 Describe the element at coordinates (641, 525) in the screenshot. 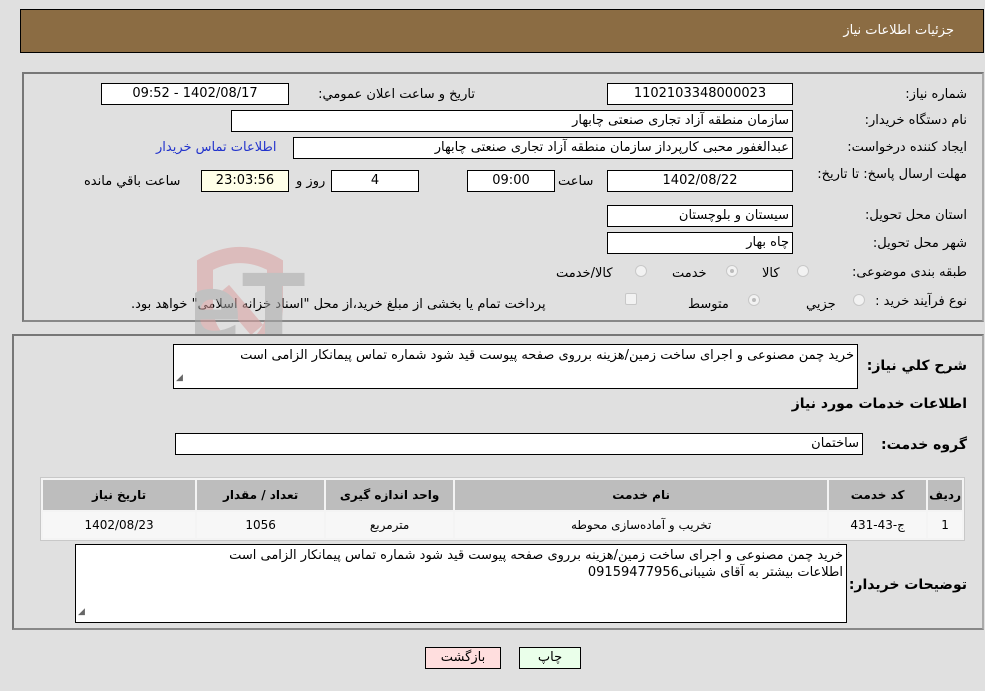

I see `cell-service-name: تخریب و آماده‌سازی محوطه` at that location.